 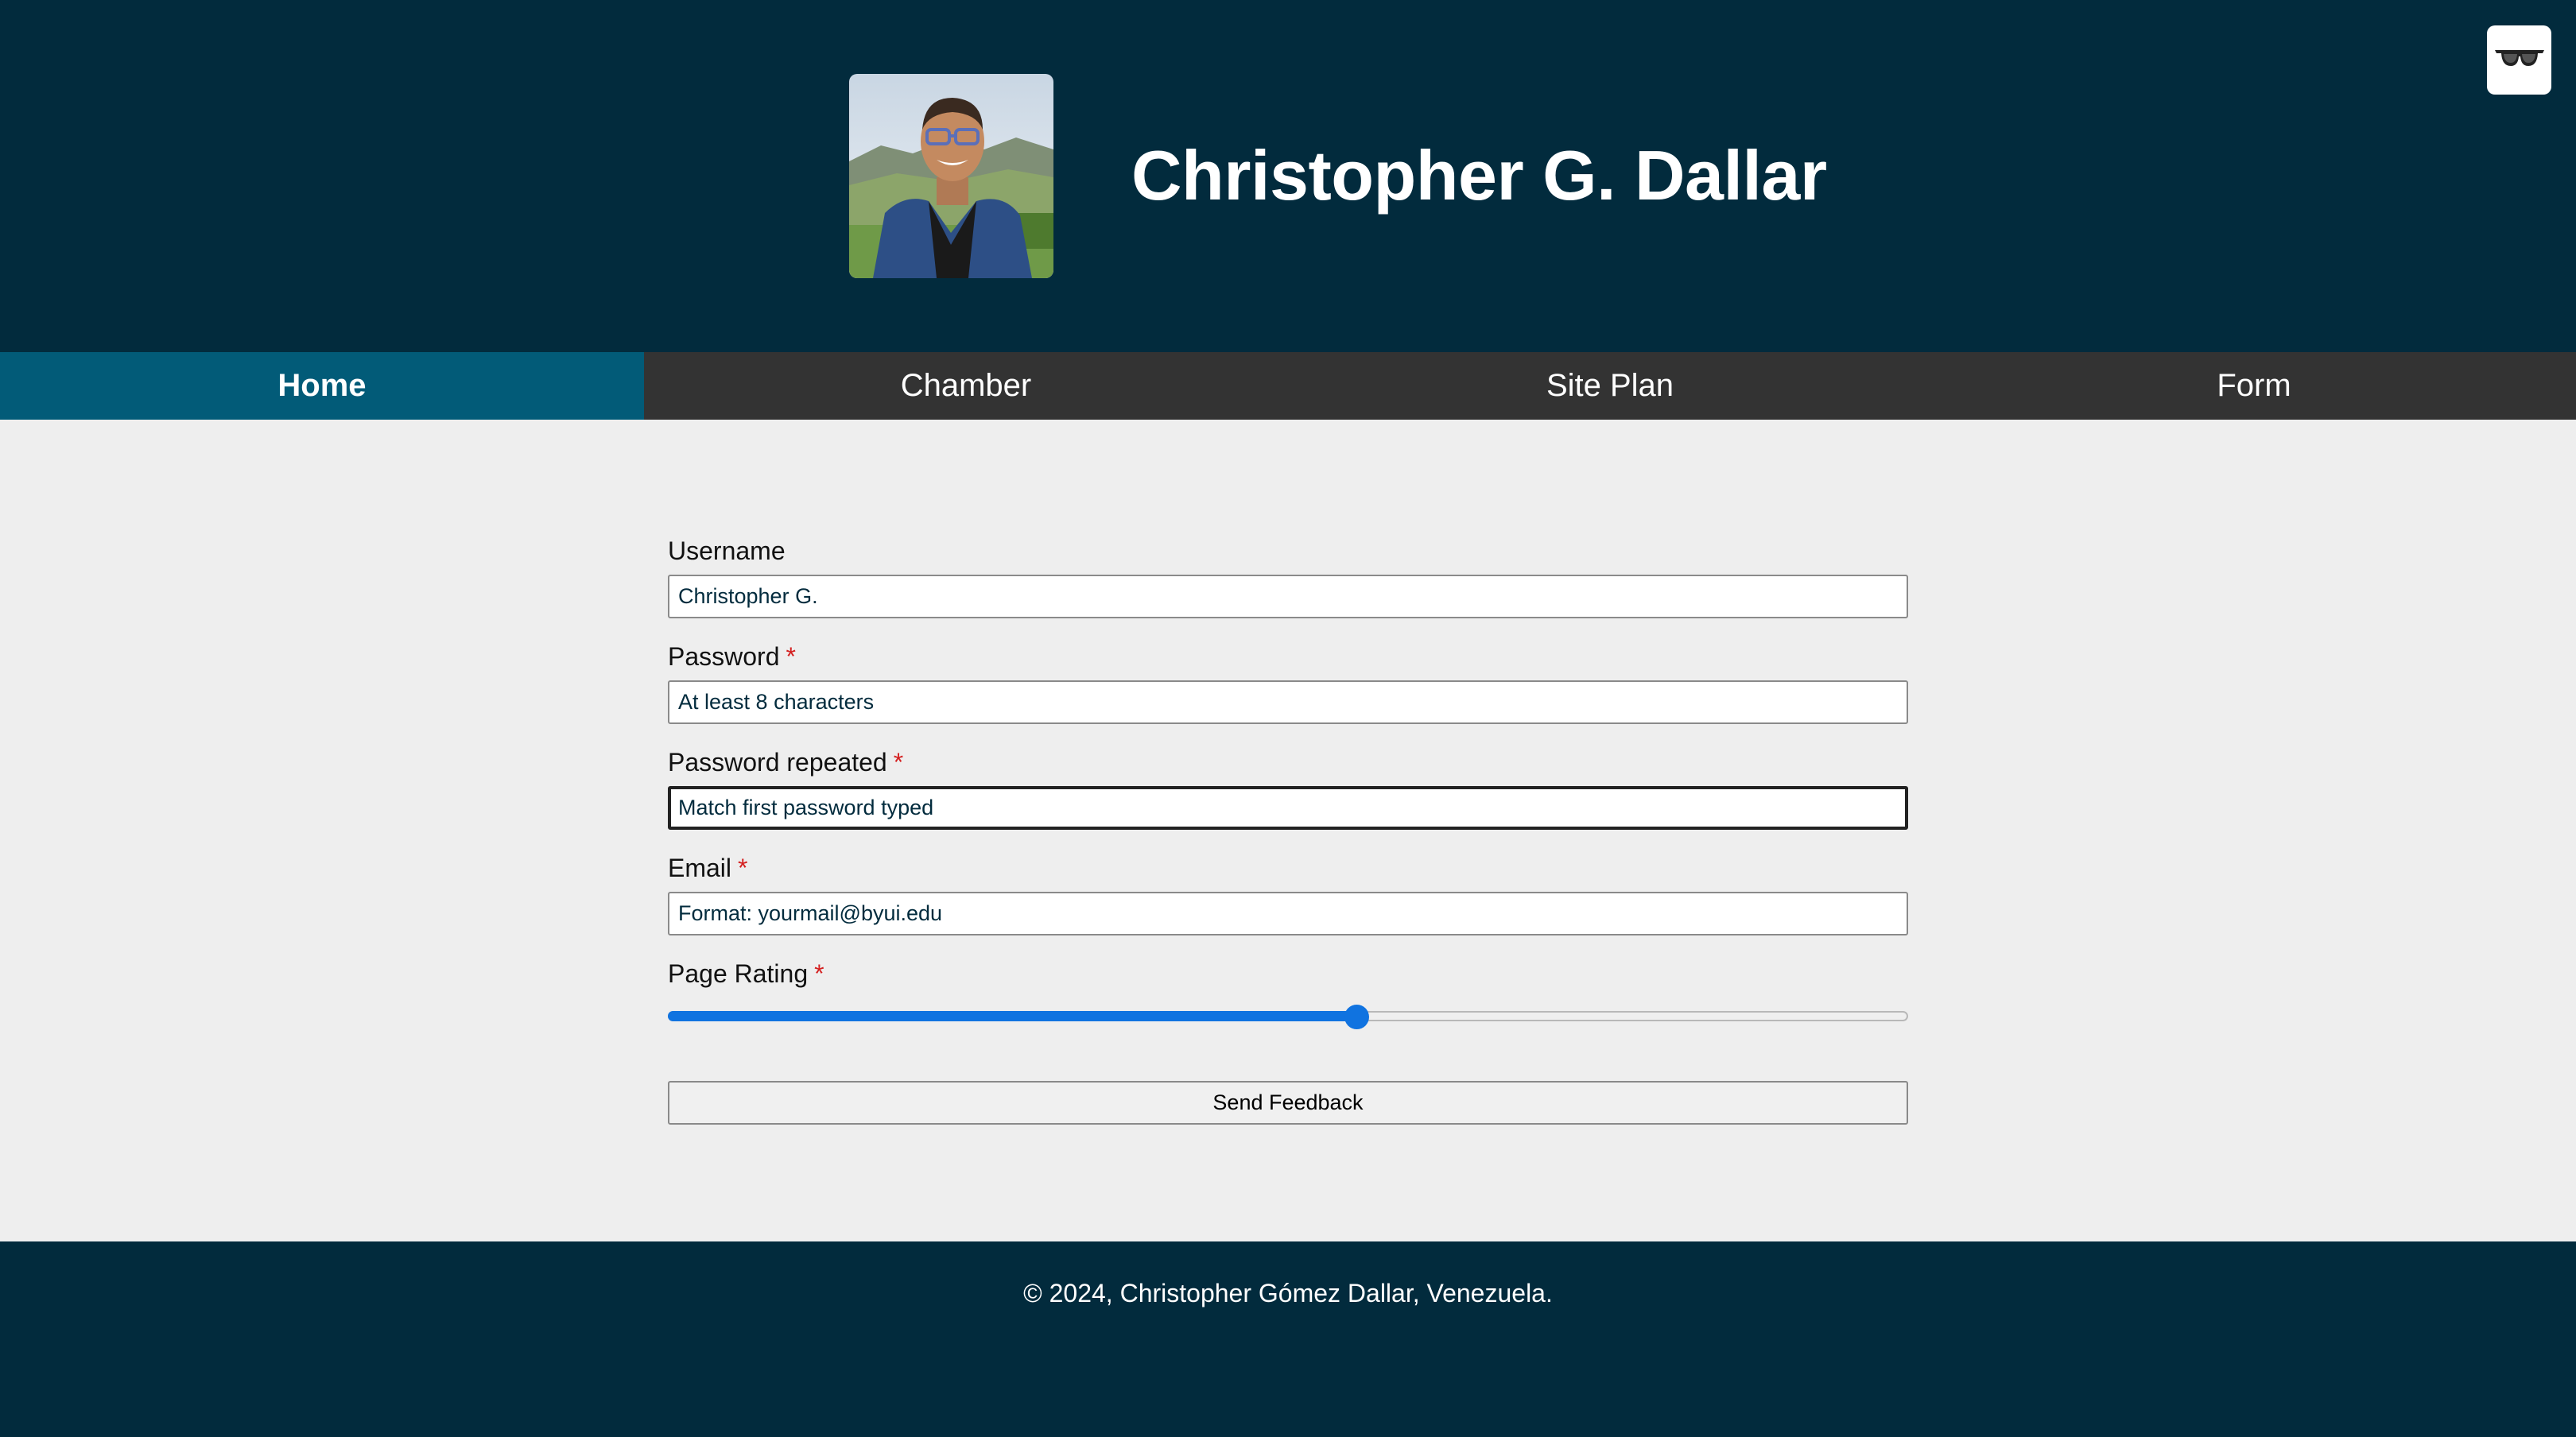 I want to click on slider-thumb, so click(x=1357, y=1017).